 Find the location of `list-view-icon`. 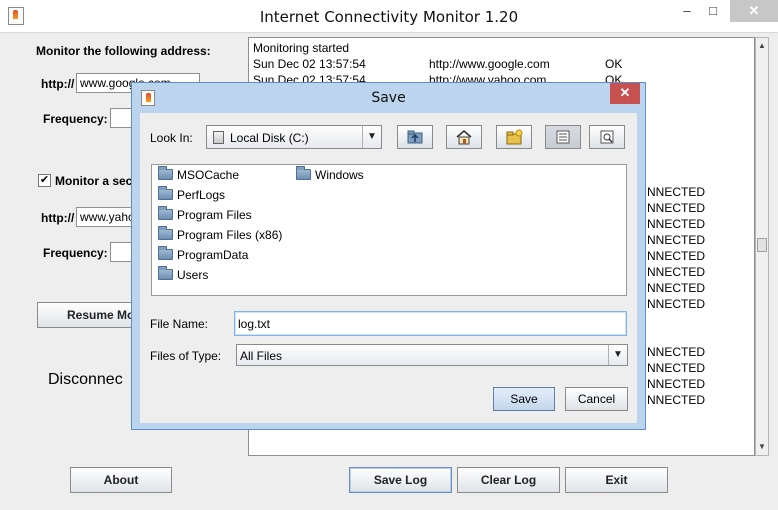

list-view-icon is located at coordinates (563, 137).